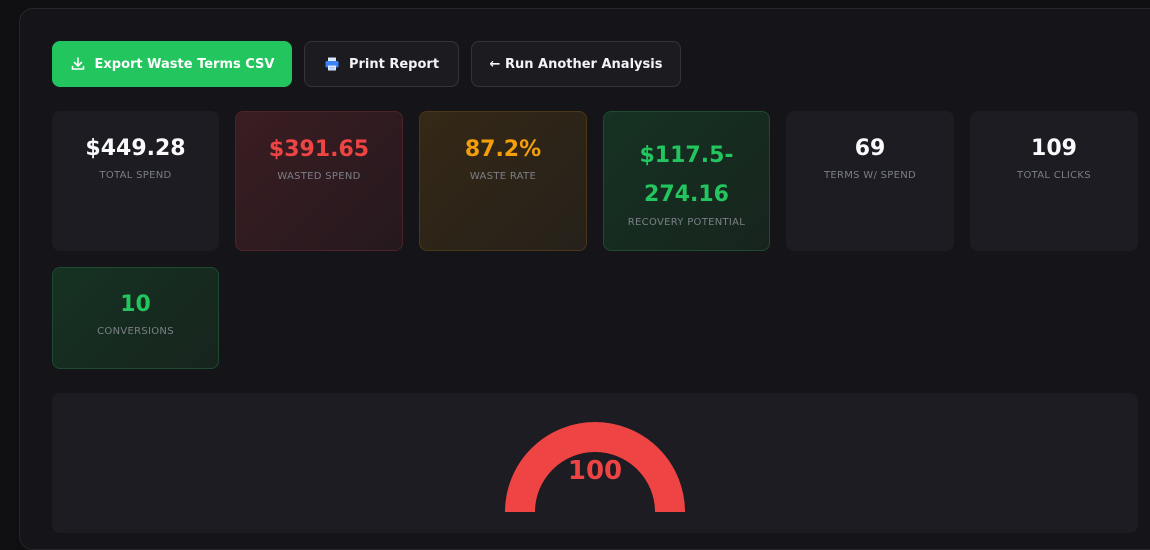 The height and width of the screenshot is (550, 1150). What do you see at coordinates (870, 175) in the screenshot?
I see `terms-with-spend-label: TERMS W/ SPEND` at bounding box center [870, 175].